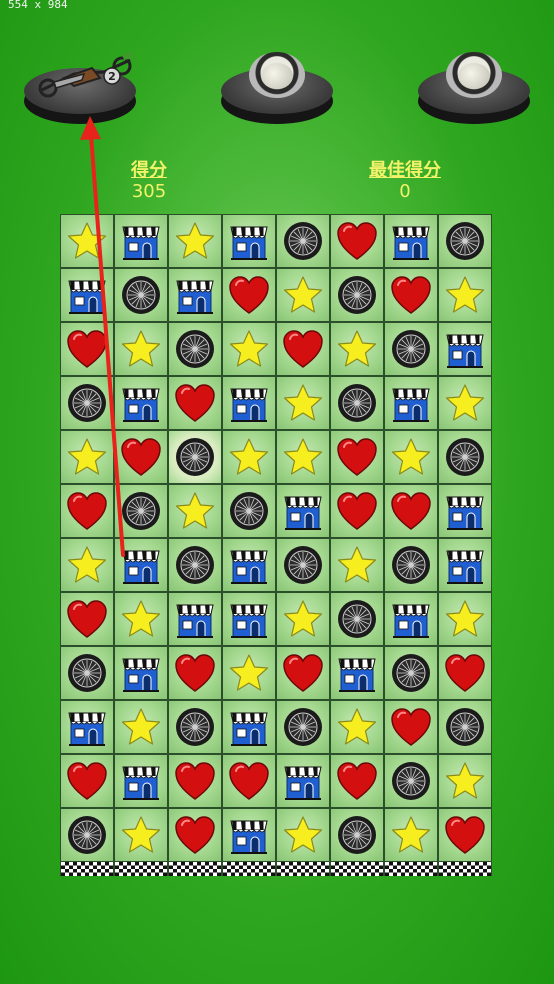  Describe the element at coordinates (474, 90) in the screenshot. I see `pod-3-empty-slot` at that location.